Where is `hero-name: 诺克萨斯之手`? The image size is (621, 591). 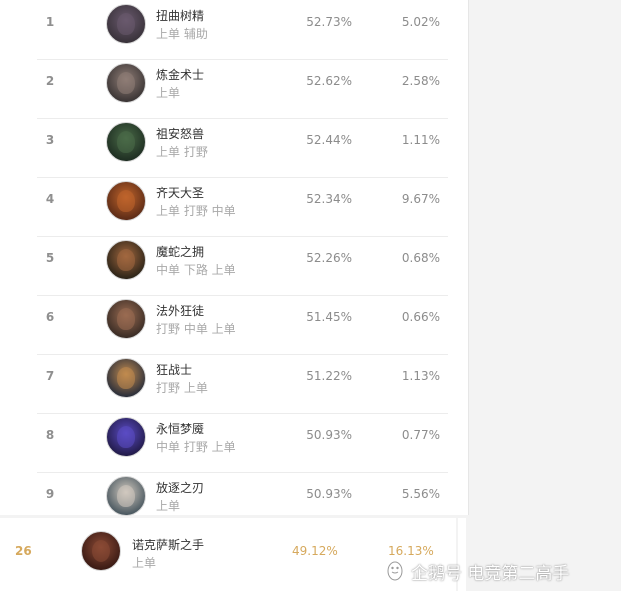
hero-name: 诺克萨斯之手 is located at coordinates (168, 544).